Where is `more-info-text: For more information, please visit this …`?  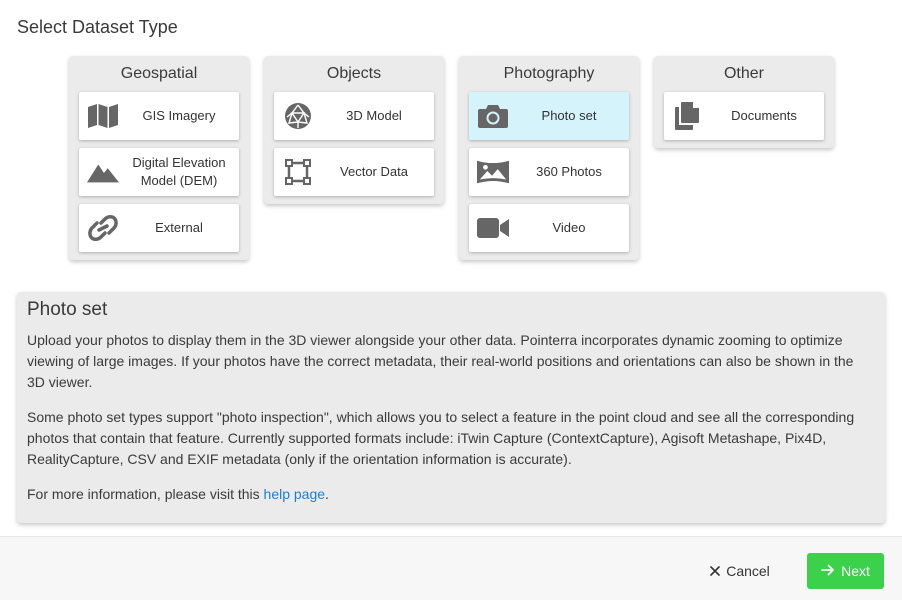
more-info-text: For more information, please visit this … is located at coordinates (451, 494).